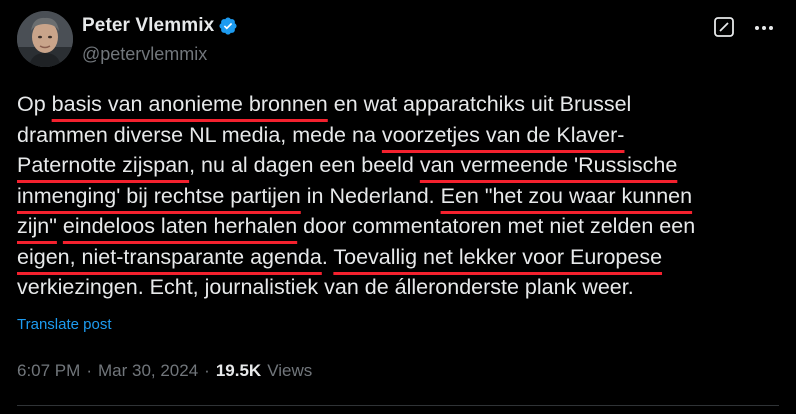 Image resolution: width=796 pixels, height=414 pixels. What do you see at coordinates (496, 226) in the screenshot?
I see `body-text-segment: door commentatoren met niet zelden een` at bounding box center [496, 226].